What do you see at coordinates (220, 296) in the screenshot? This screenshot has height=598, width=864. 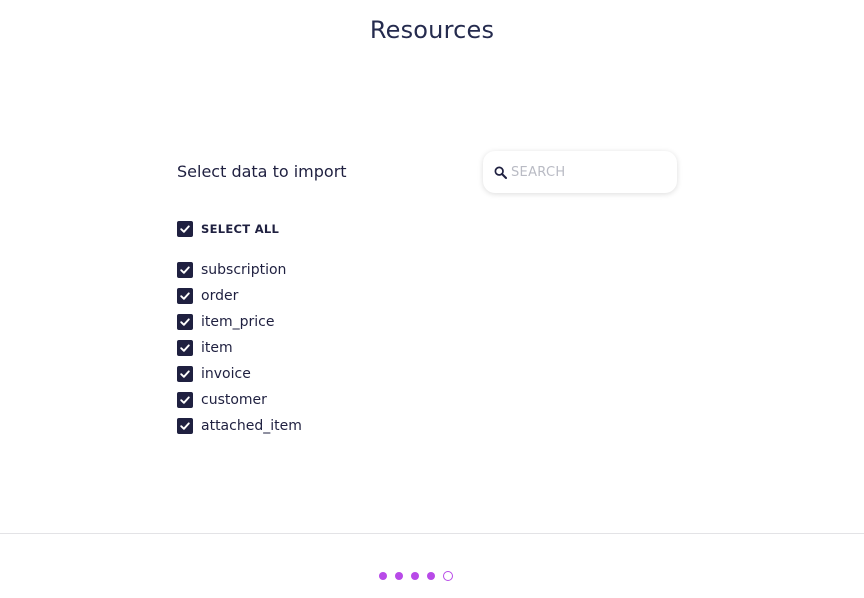 I see `resource-item-label: order` at bounding box center [220, 296].